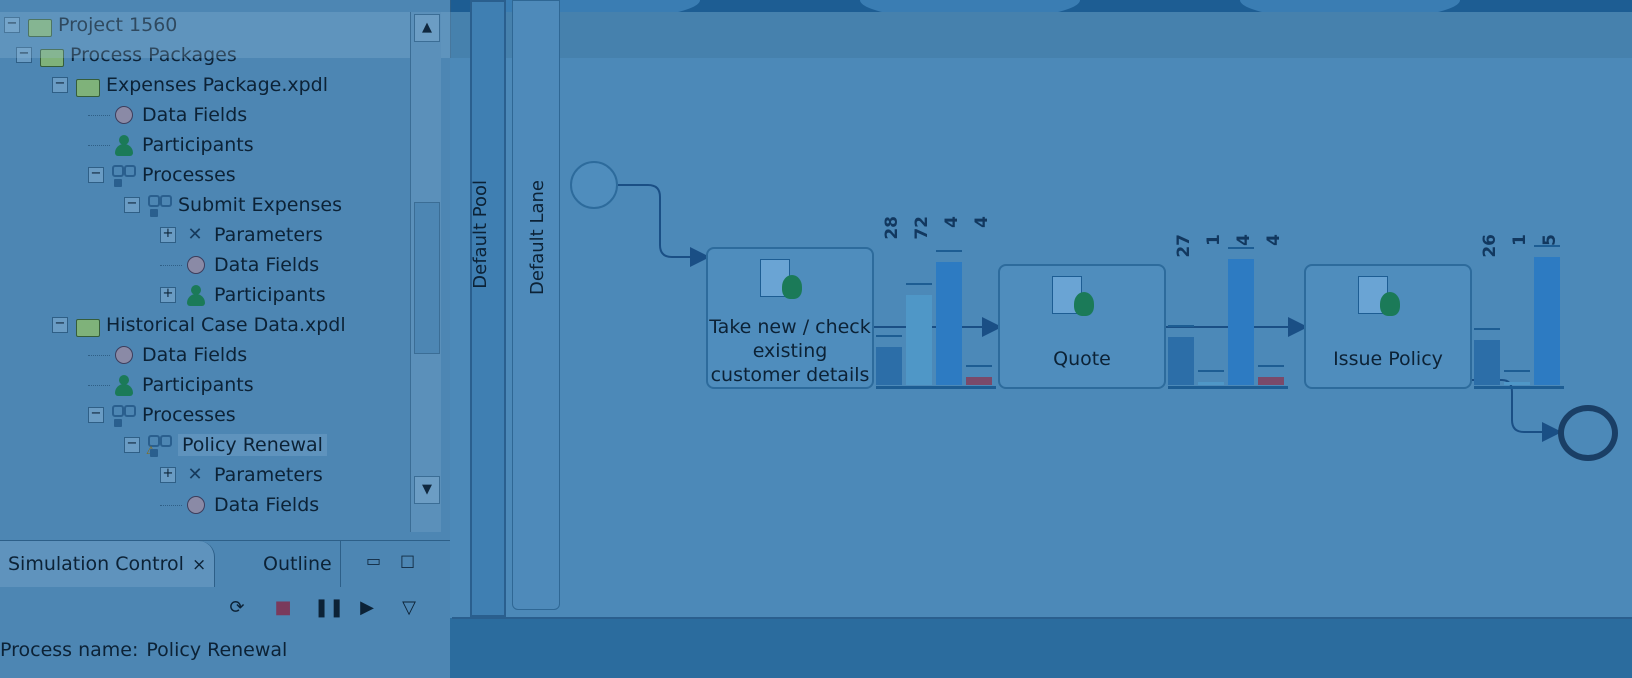 The height and width of the screenshot is (678, 1632). Describe the element at coordinates (1082, 326) in the screenshot. I see `task-quote: Quote` at that location.